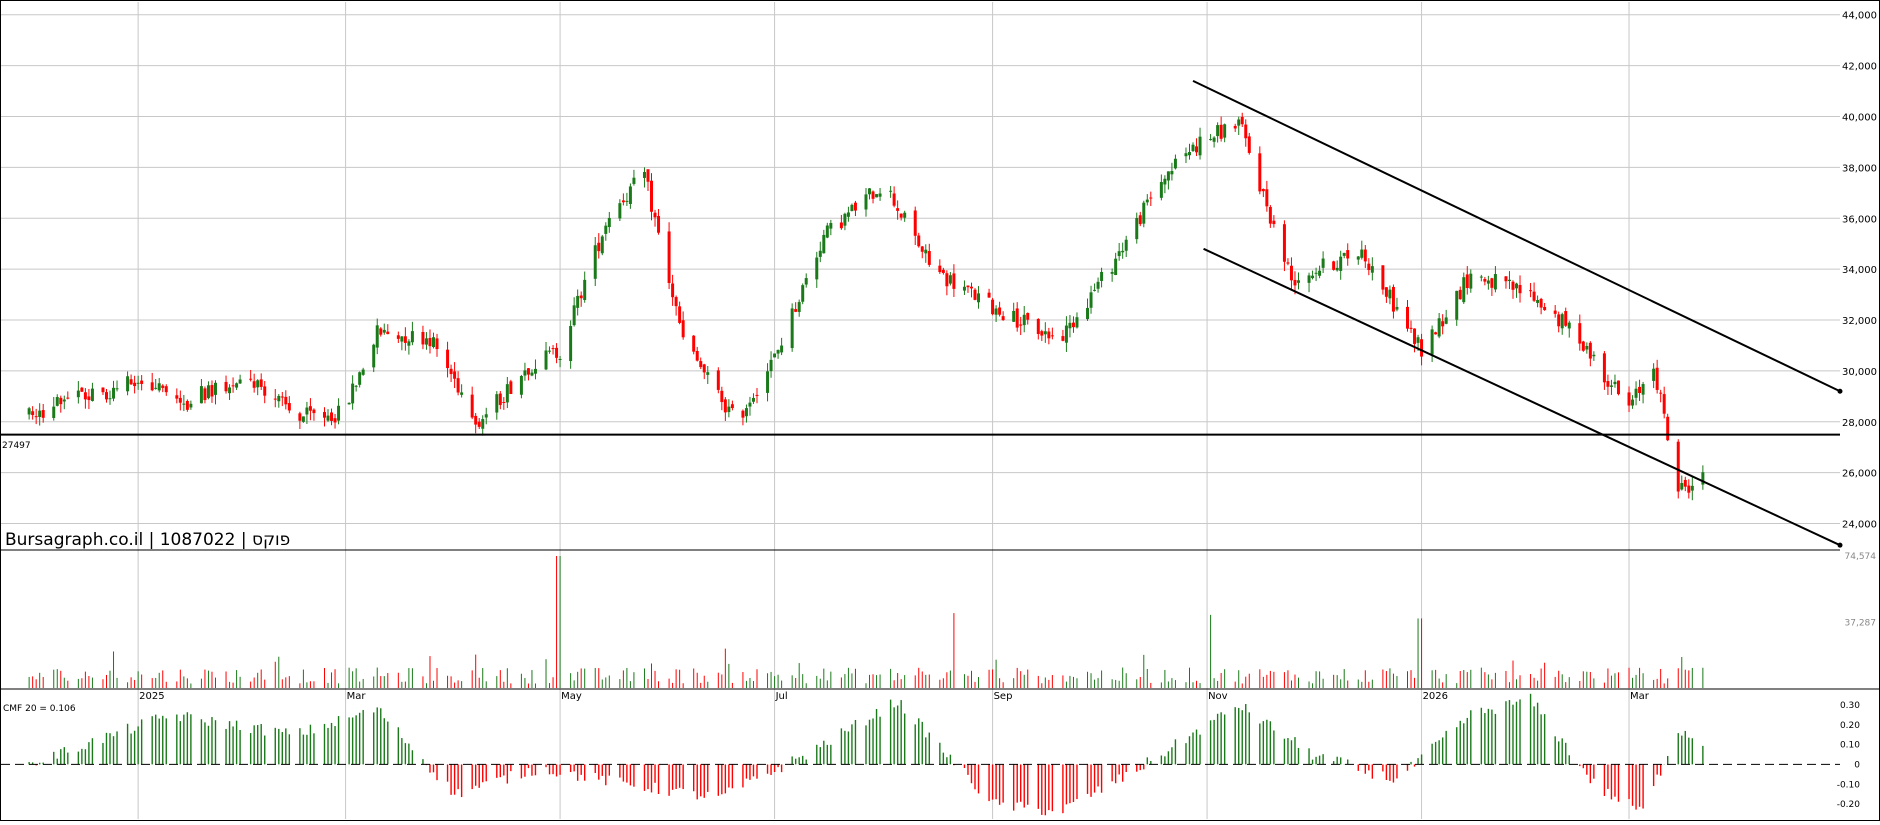 This screenshot has height=825, width=1880. Describe the element at coordinates (1859, 423) in the screenshot. I see `price-tick-label: 28,000` at that location.